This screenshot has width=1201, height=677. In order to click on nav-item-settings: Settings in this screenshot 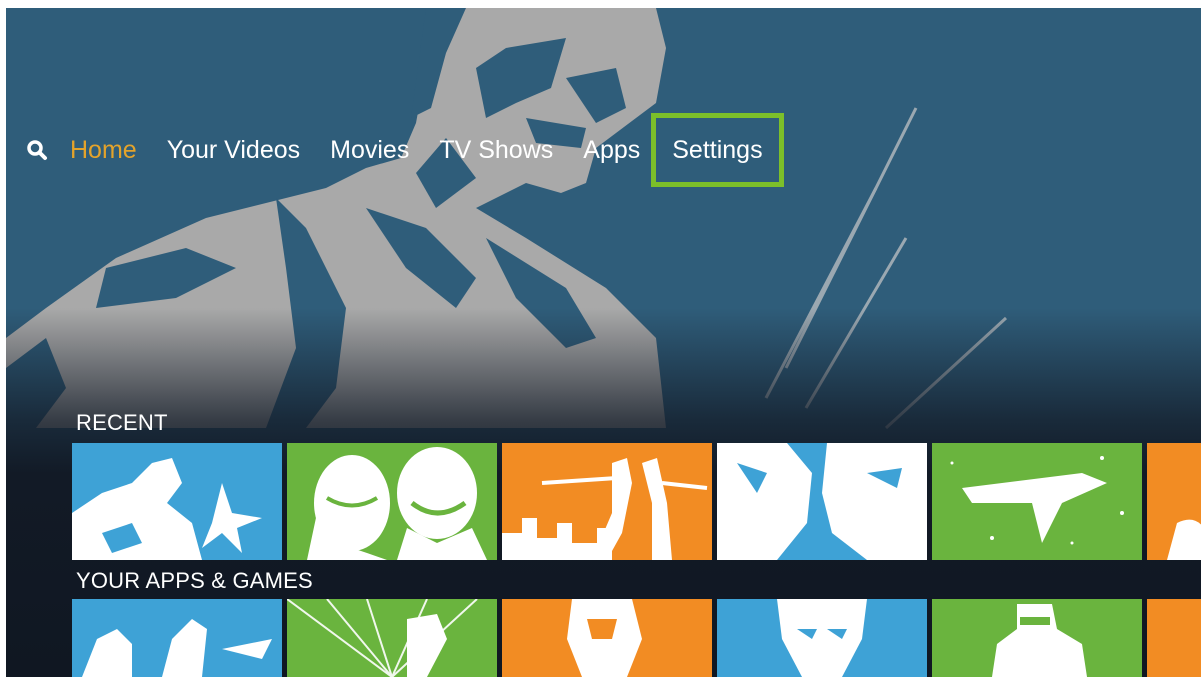, I will do `click(717, 150)`.